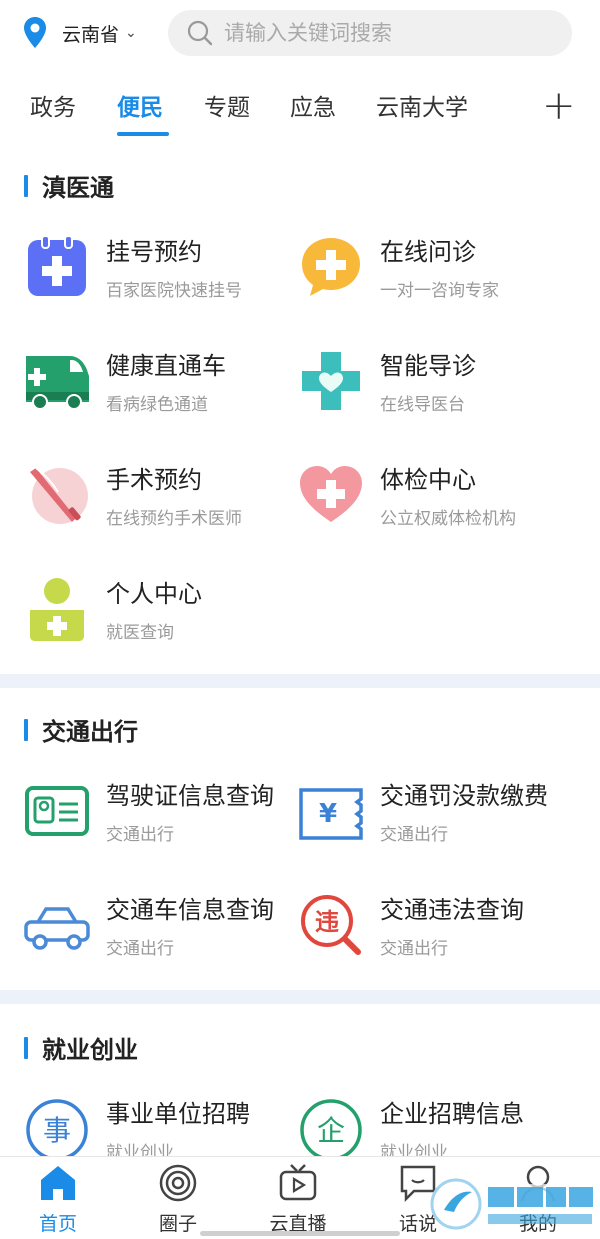  What do you see at coordinates (90, 1050) in the screenshot?
I see `section-title-text: 就业创业` at bounding box center [90, 1050].